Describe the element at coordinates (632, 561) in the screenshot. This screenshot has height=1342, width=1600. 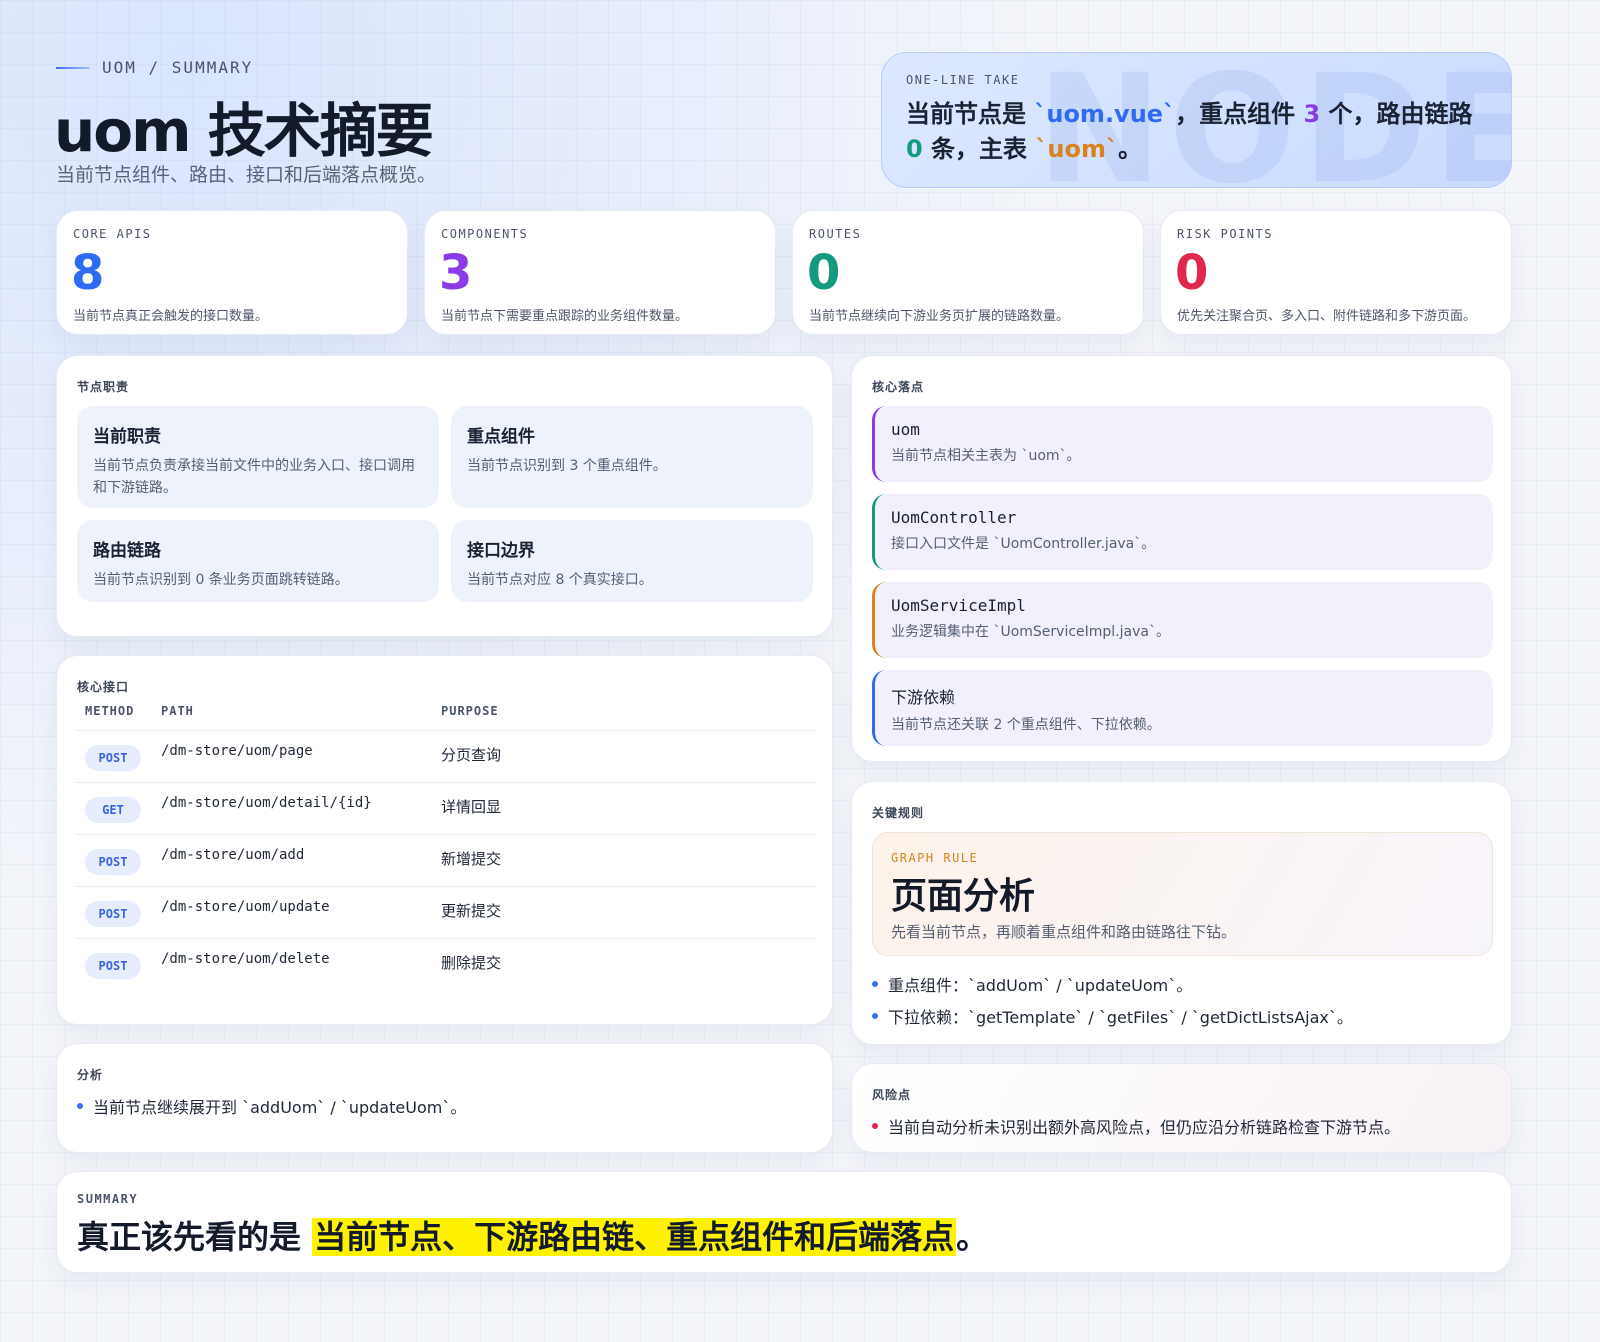
I see `tile-api-boundary: 接口边界 当前节点对应 8 个真实接口。` at that location.